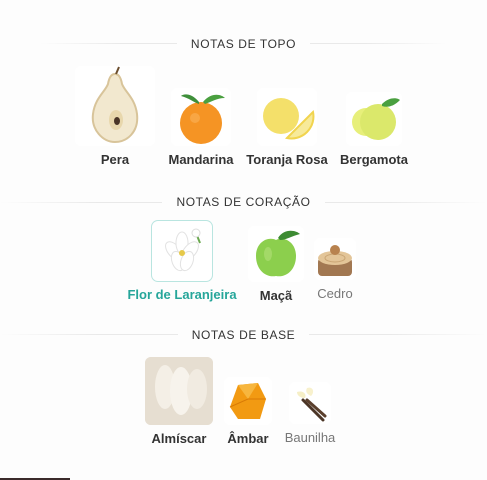  I want to click on note-ambar: Âmbar, so click(248, 411).